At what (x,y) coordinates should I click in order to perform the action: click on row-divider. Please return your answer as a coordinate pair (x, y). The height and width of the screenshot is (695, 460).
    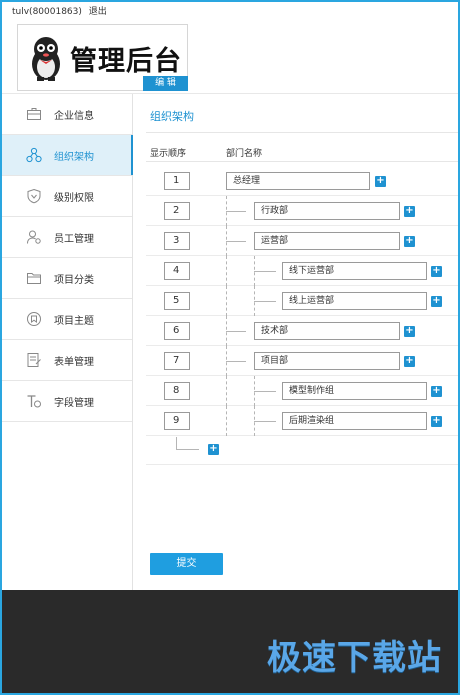
    Looking at the image, I should click on (302, 464).